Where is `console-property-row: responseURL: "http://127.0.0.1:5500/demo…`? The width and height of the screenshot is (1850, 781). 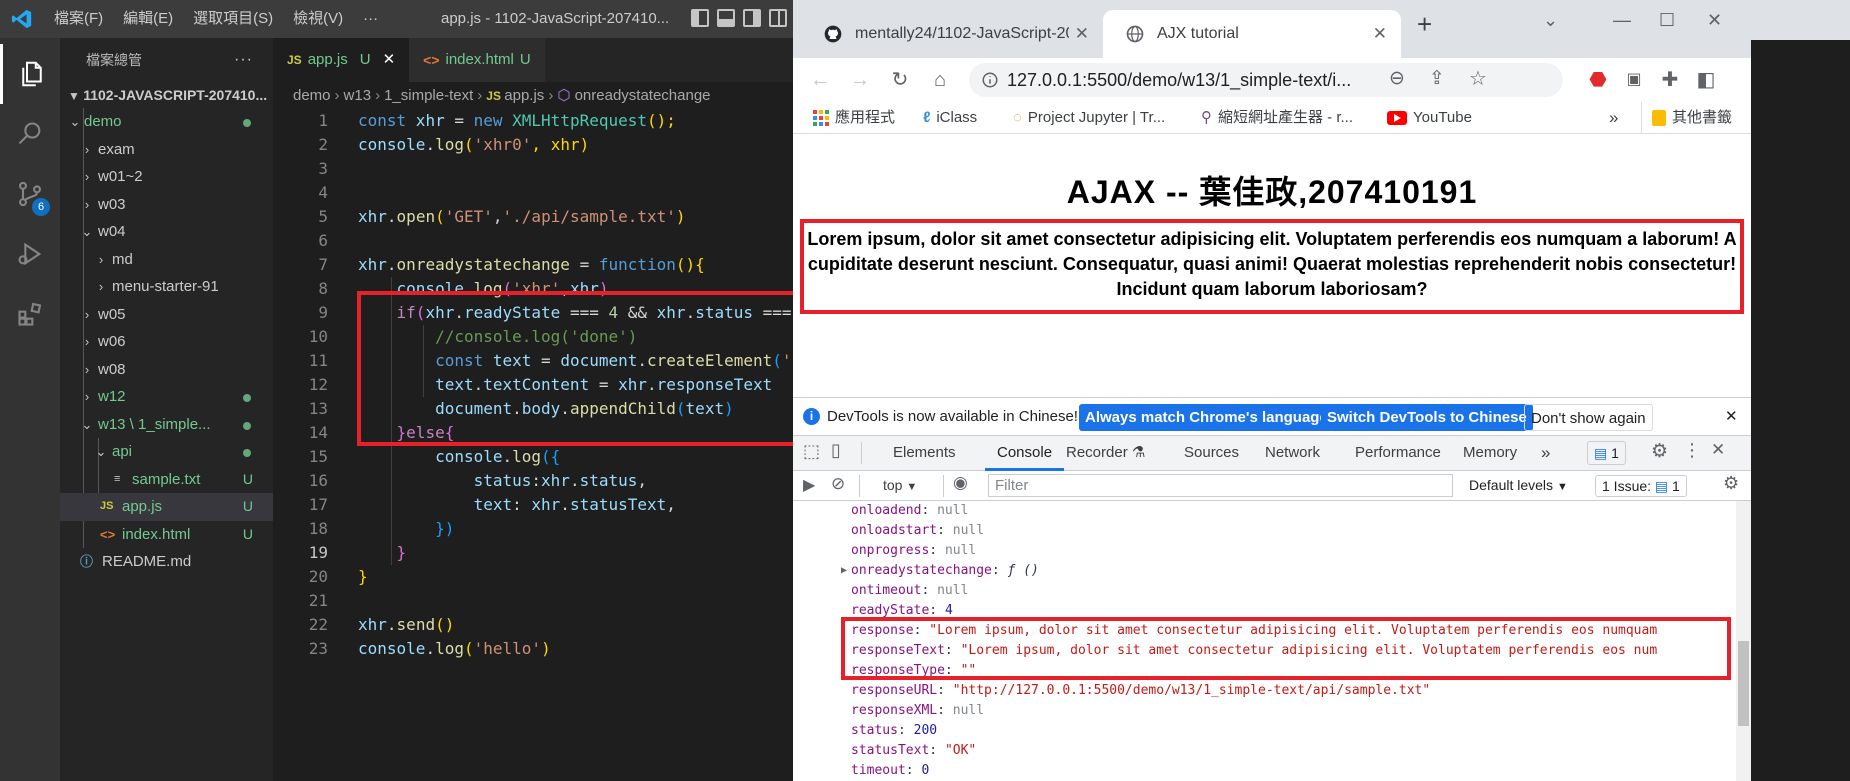
console-property-row: responseURL: "http://127.0.0.1:5500/demo… is located at coordinates (1140, 691).